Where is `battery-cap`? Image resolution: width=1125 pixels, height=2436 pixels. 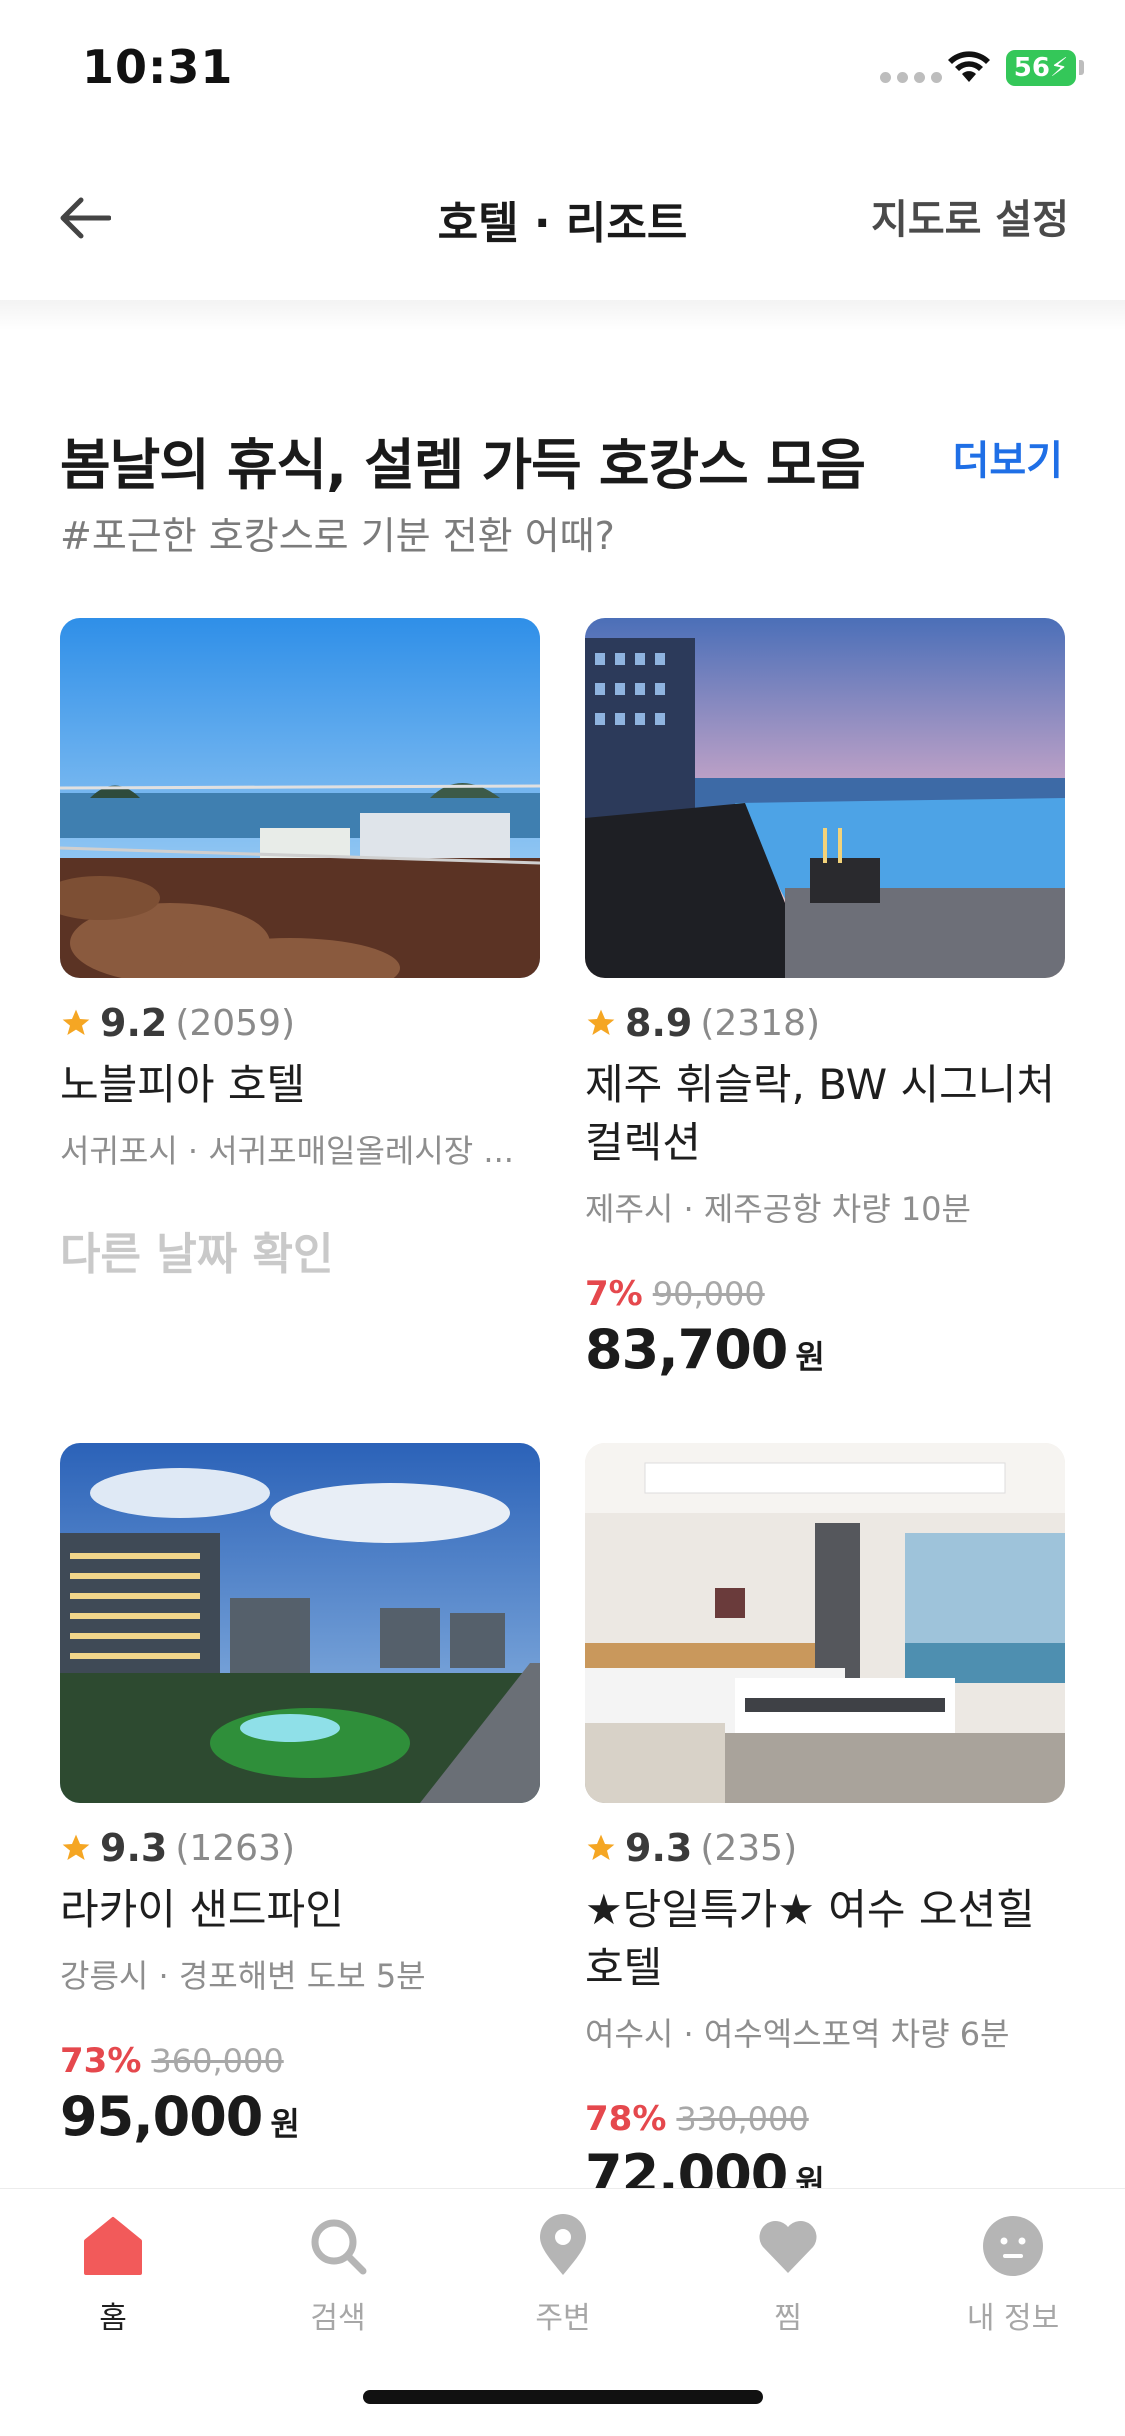 battery-cap is located at coordinates (1081, 67).